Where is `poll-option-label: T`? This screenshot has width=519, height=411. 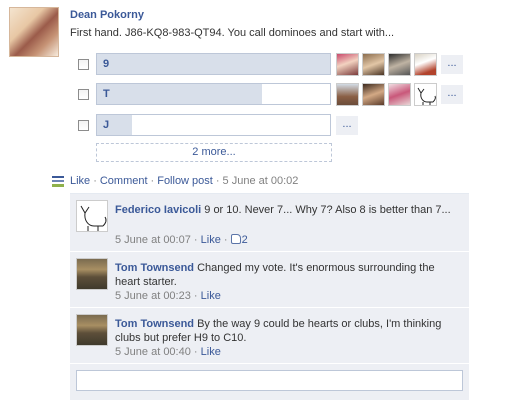 poll-option-label: T is located at coordinates (106, 94).